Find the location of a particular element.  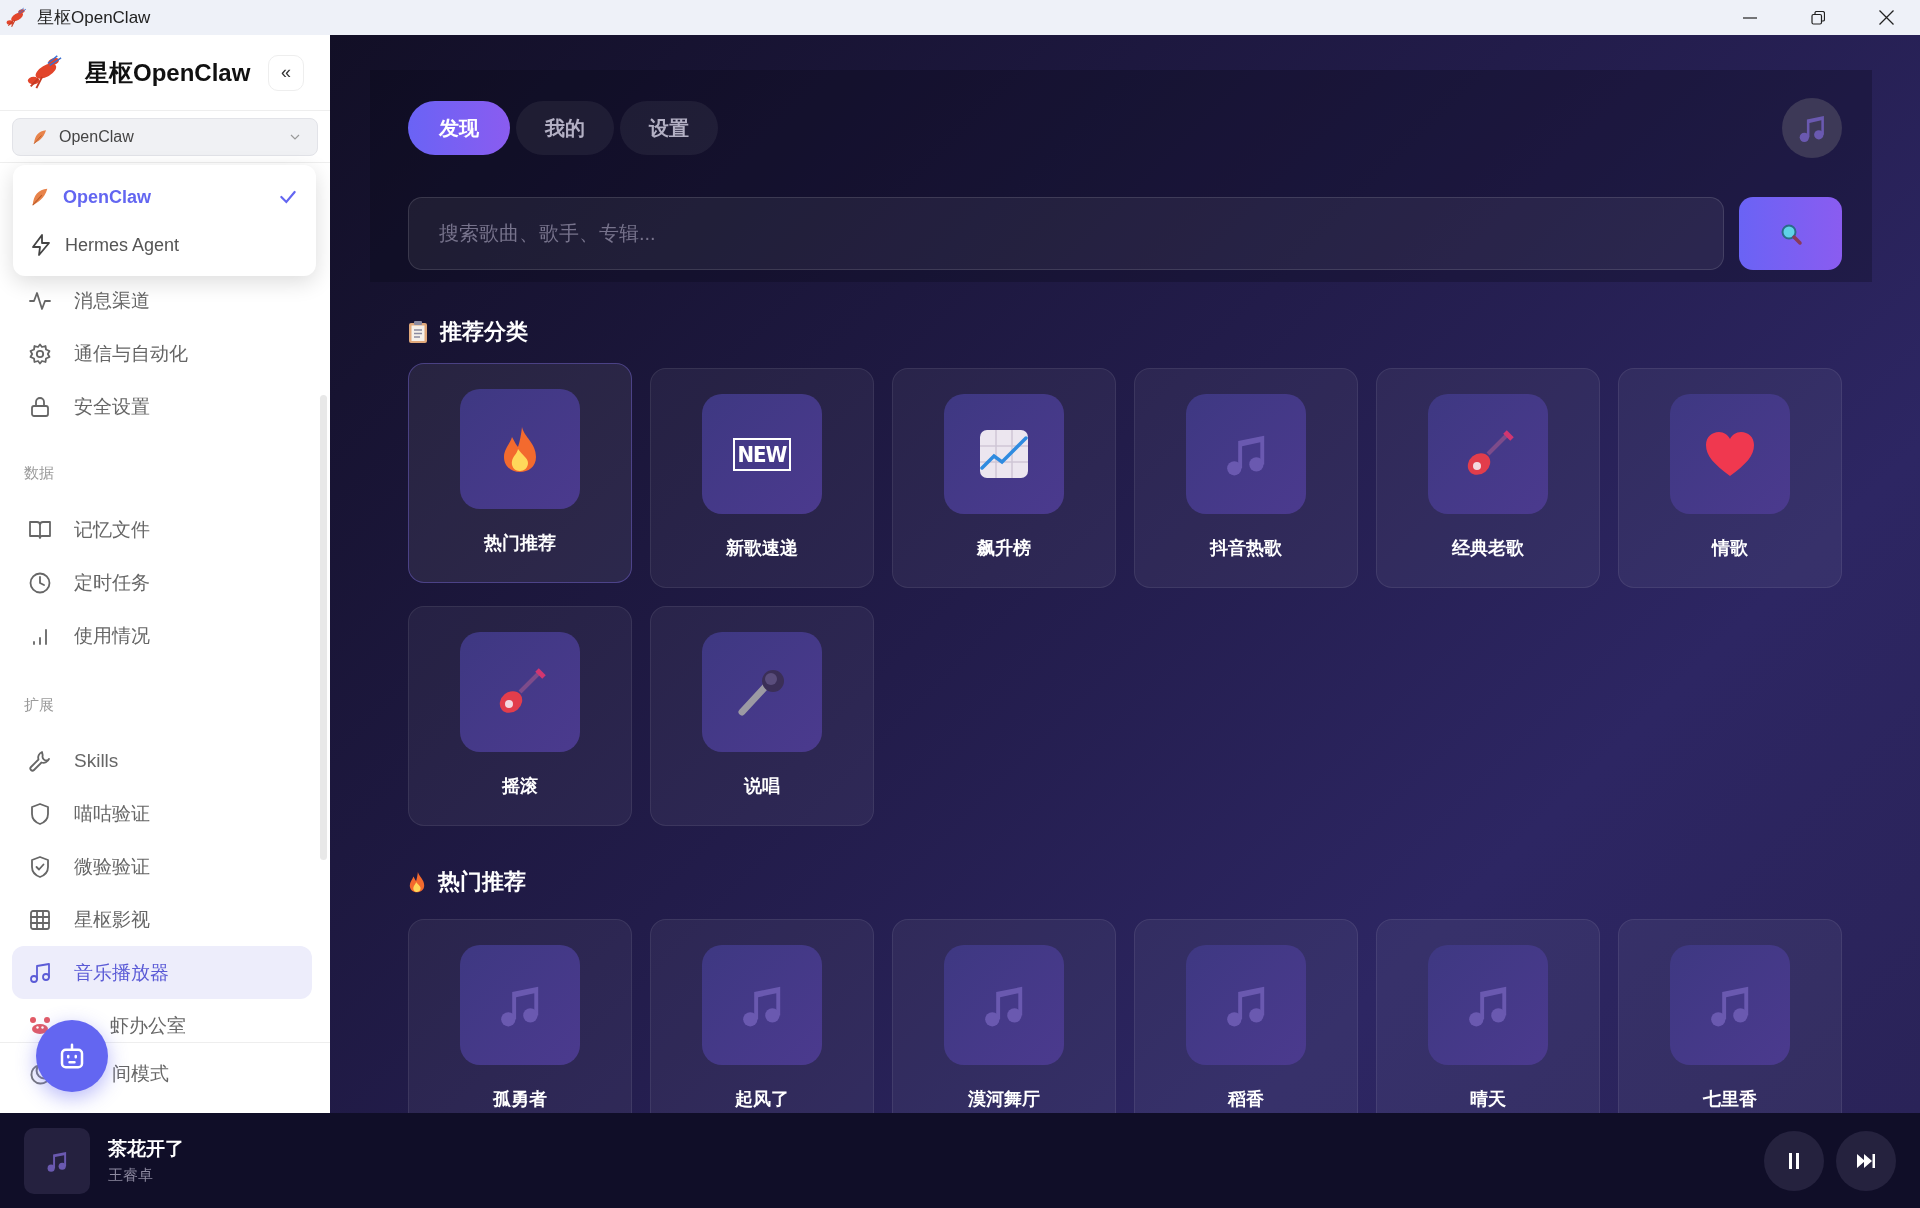

artist-name: 王睿卓 is located at coordinates (131, 1175).